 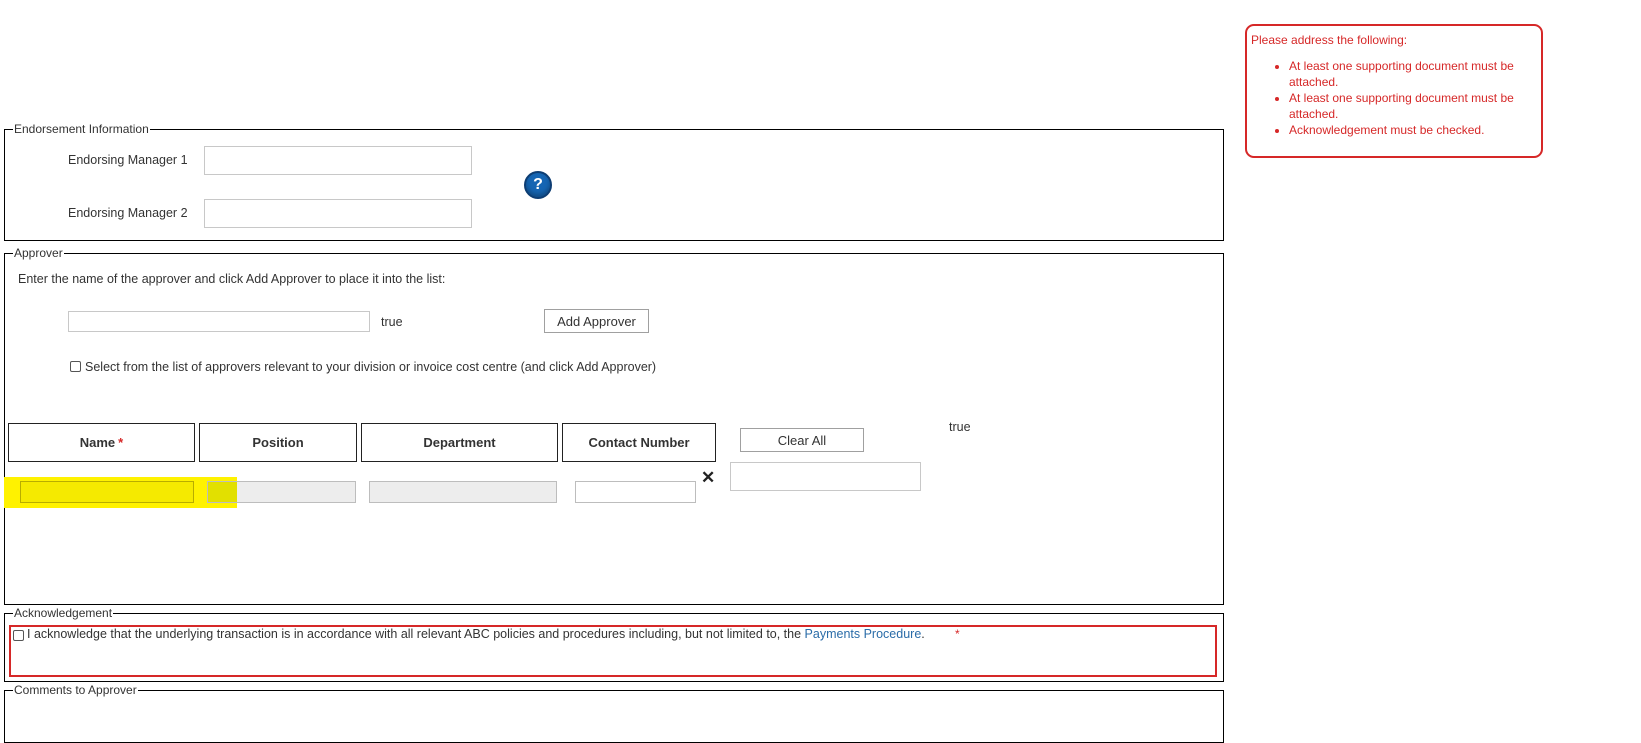 I want to click on endorsing-manager-2-label: Endorsing Manager 2, so click(x=128, y=213).